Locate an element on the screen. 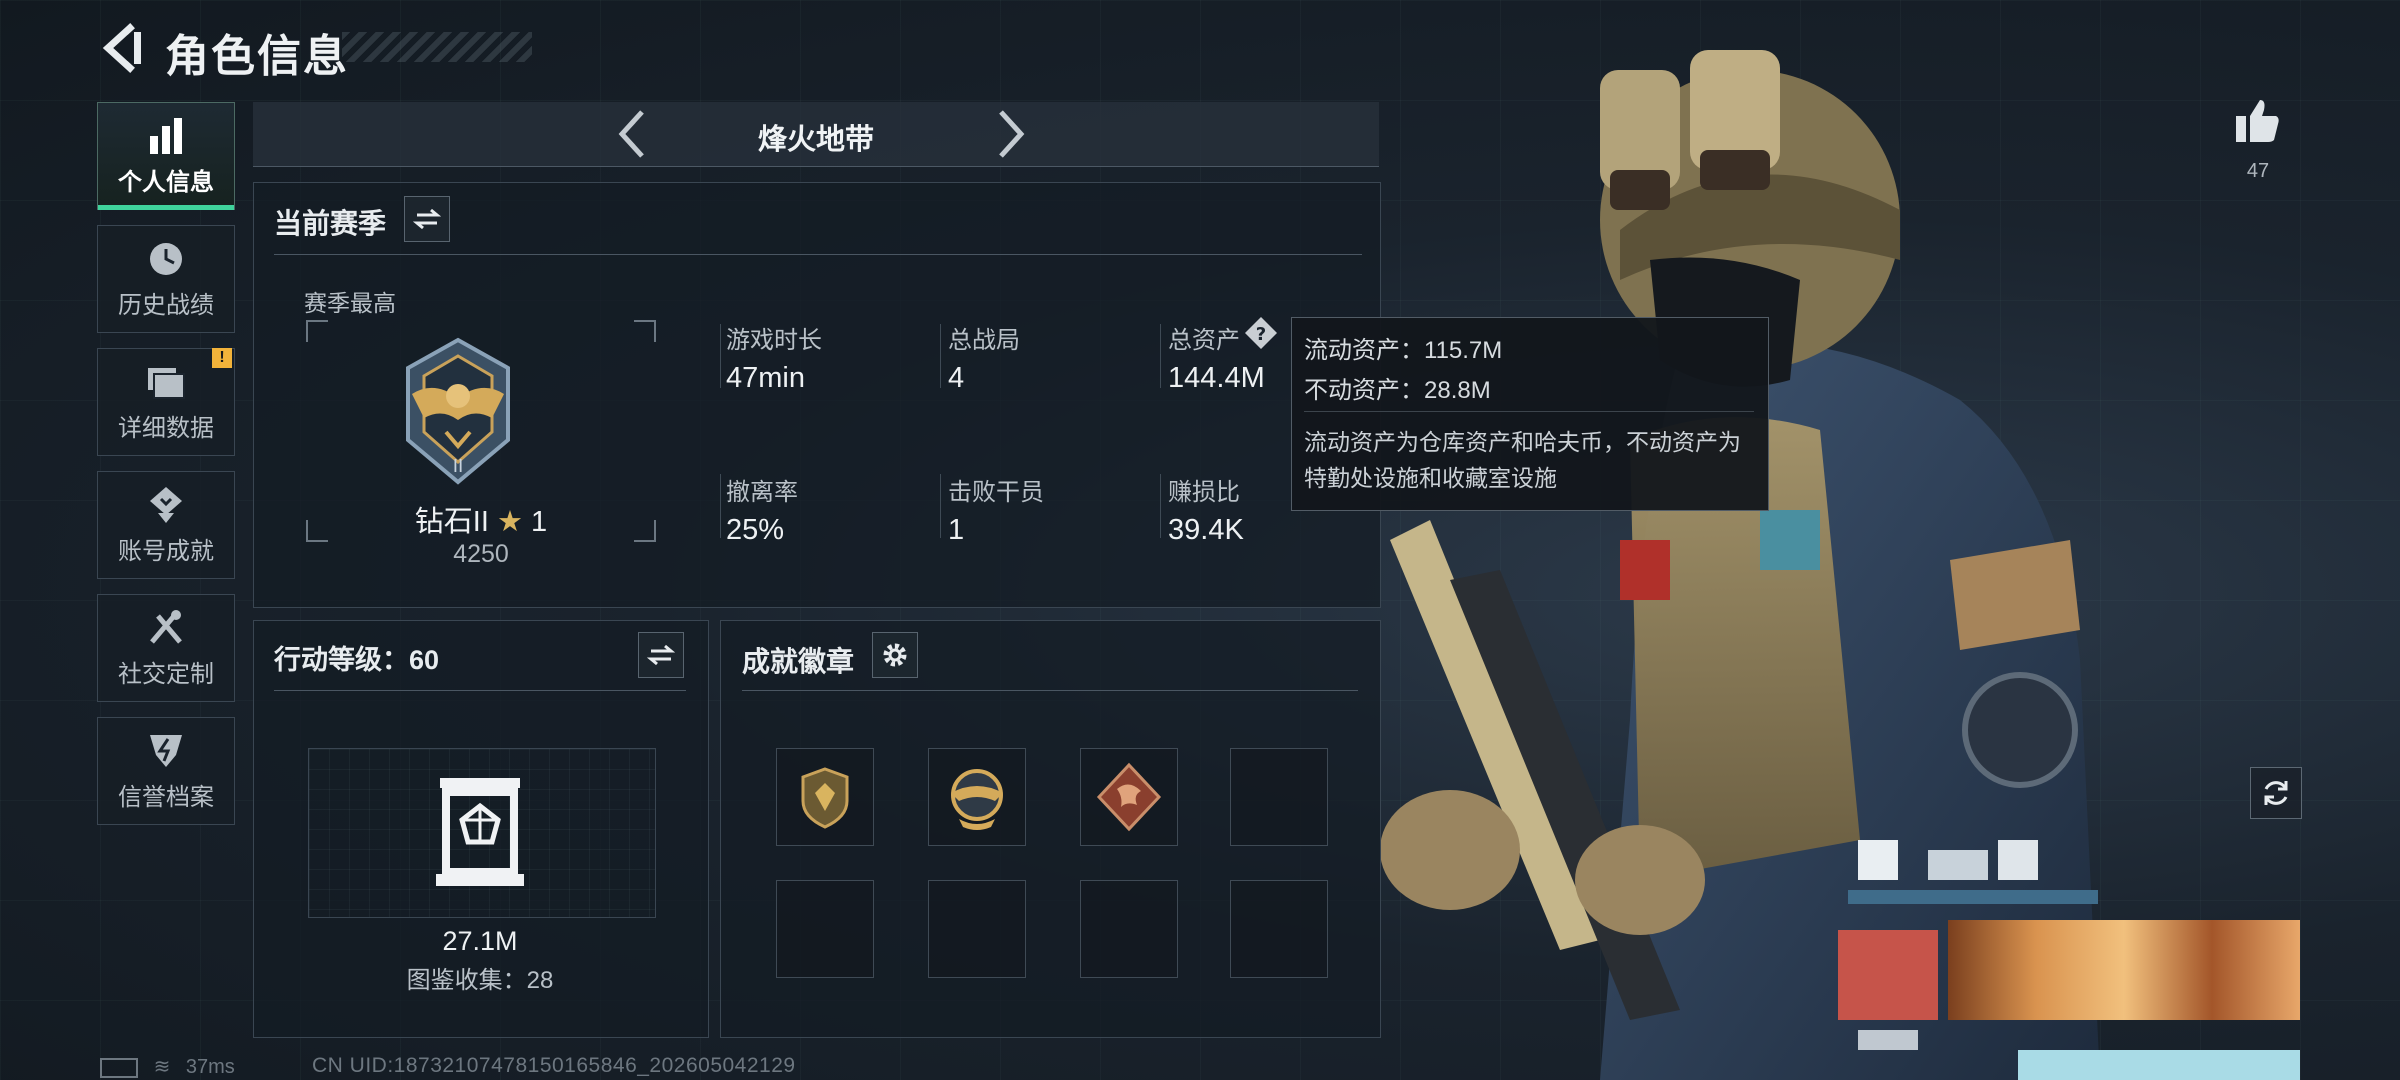 This screenshot has height=1080, width=2400. action-level-heading: 行动等级：60 is located at coordinates (357, 660).